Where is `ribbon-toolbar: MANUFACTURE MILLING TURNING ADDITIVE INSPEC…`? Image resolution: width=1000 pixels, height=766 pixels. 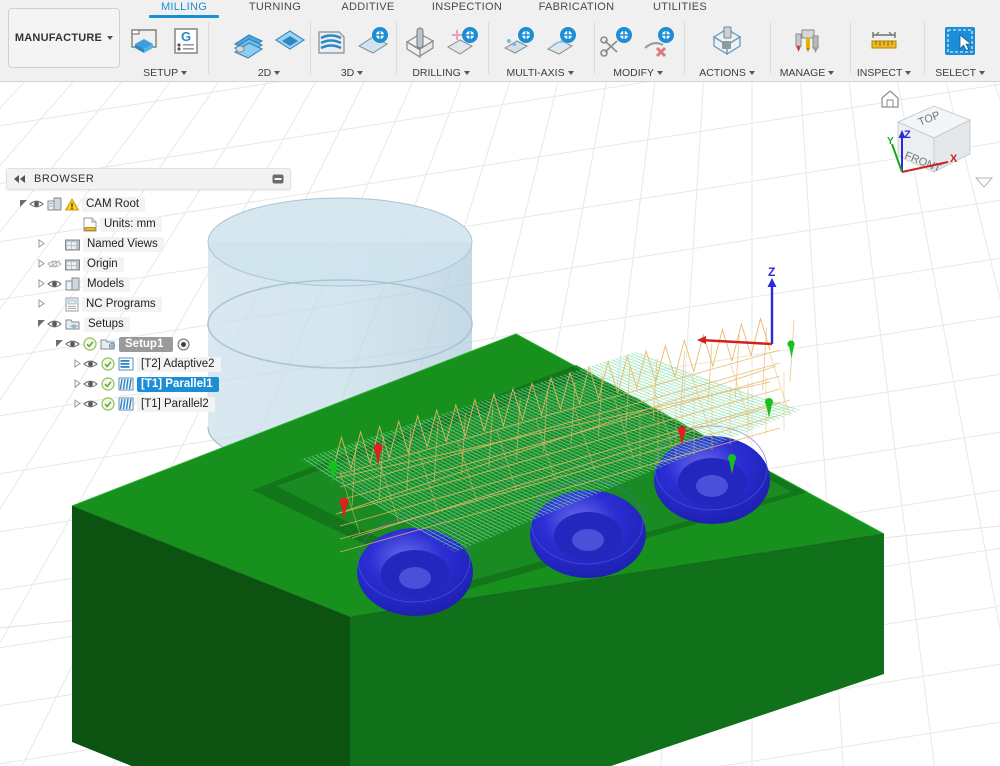
ribbon-toolbar: MANUFACTURE MILLING TURNING ADDITIVE INSPEC… is located at coordinates (500, 41).